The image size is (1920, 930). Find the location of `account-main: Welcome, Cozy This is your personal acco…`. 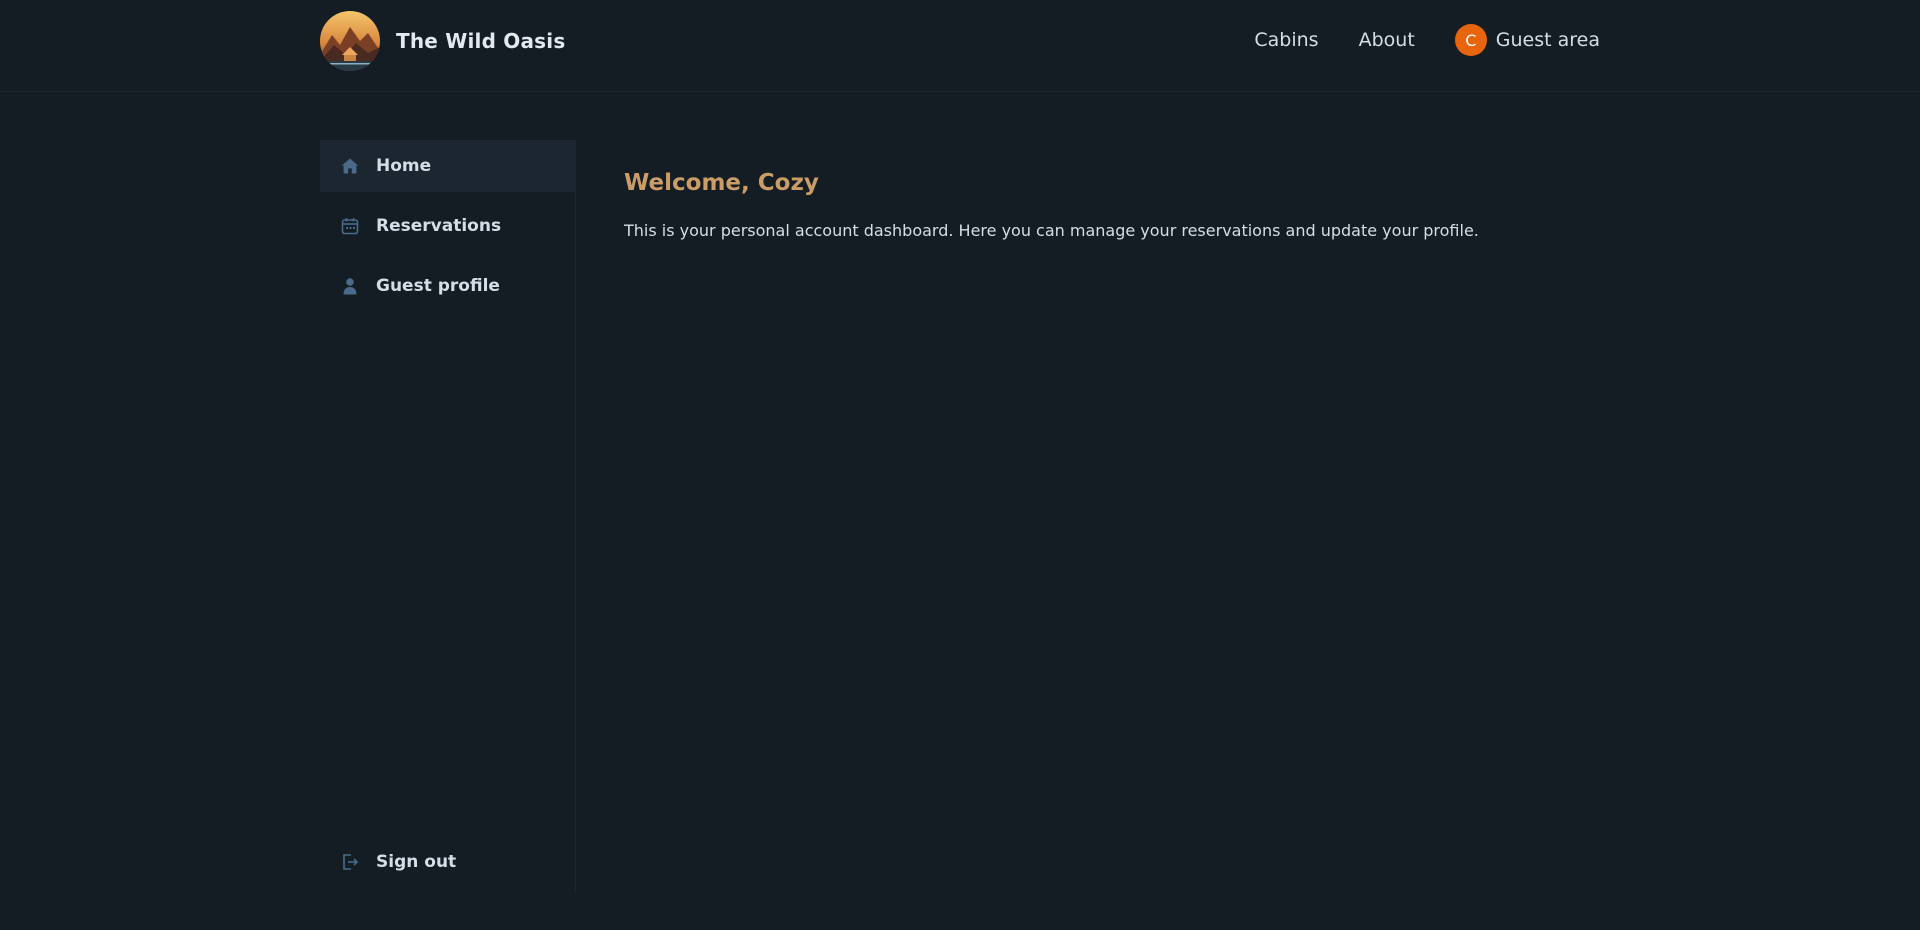

account-main: Welcome, Cozy This is your personal acco… is located at coordinates (1112, 191).